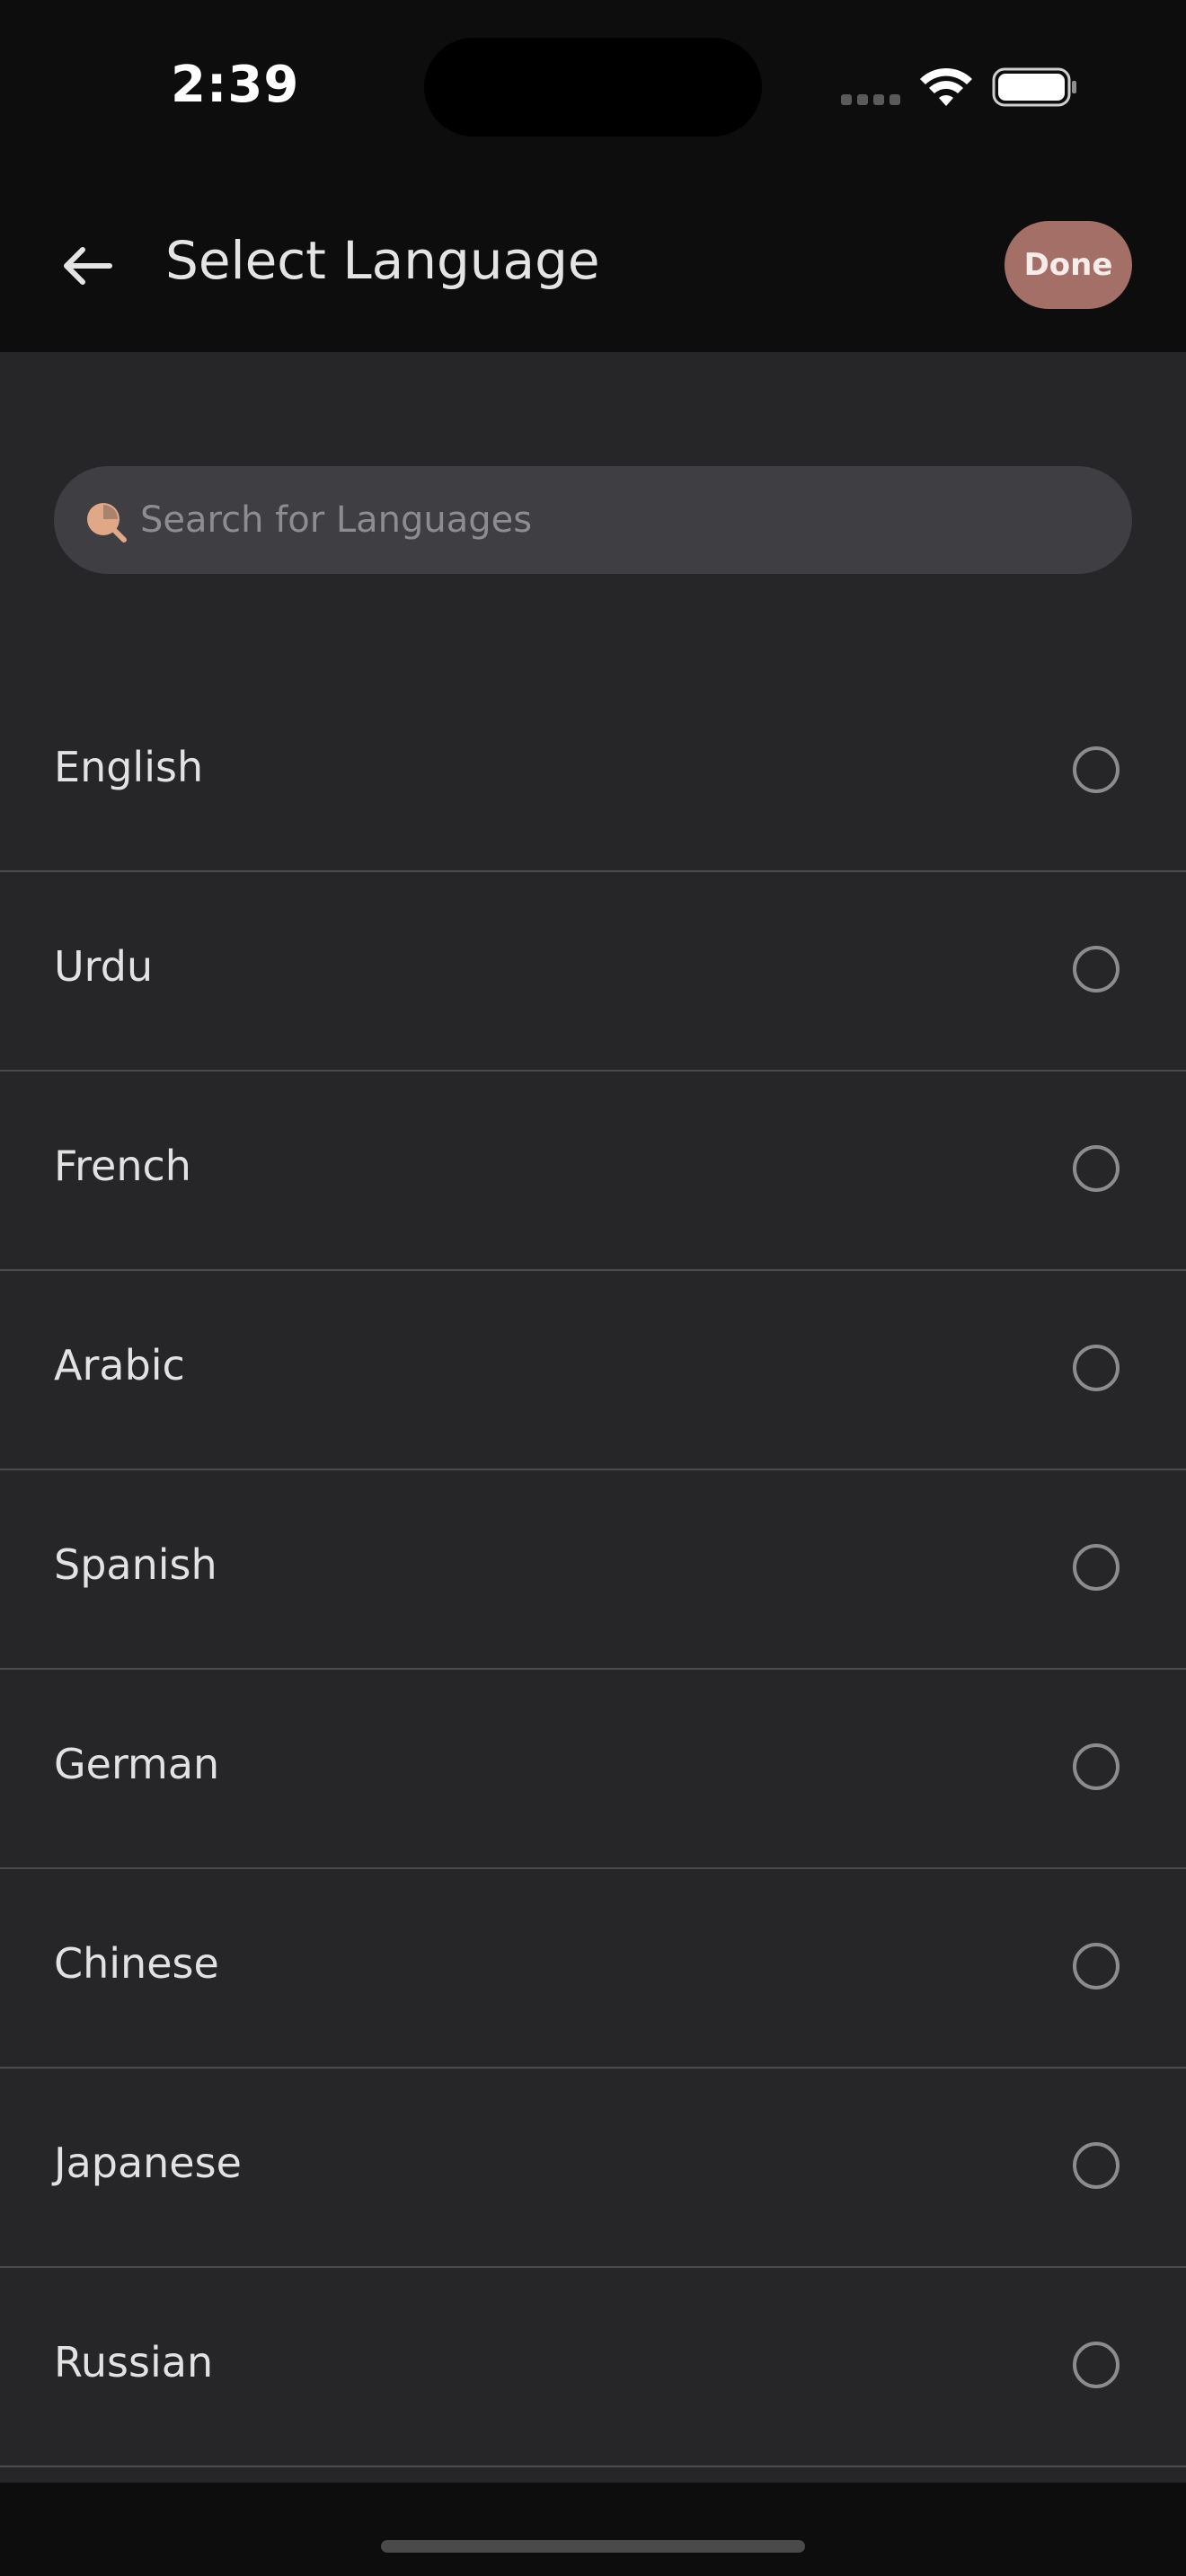 The image size is (1186, 2576). I want to click on language-label: Chinese, so click(136, 1963).